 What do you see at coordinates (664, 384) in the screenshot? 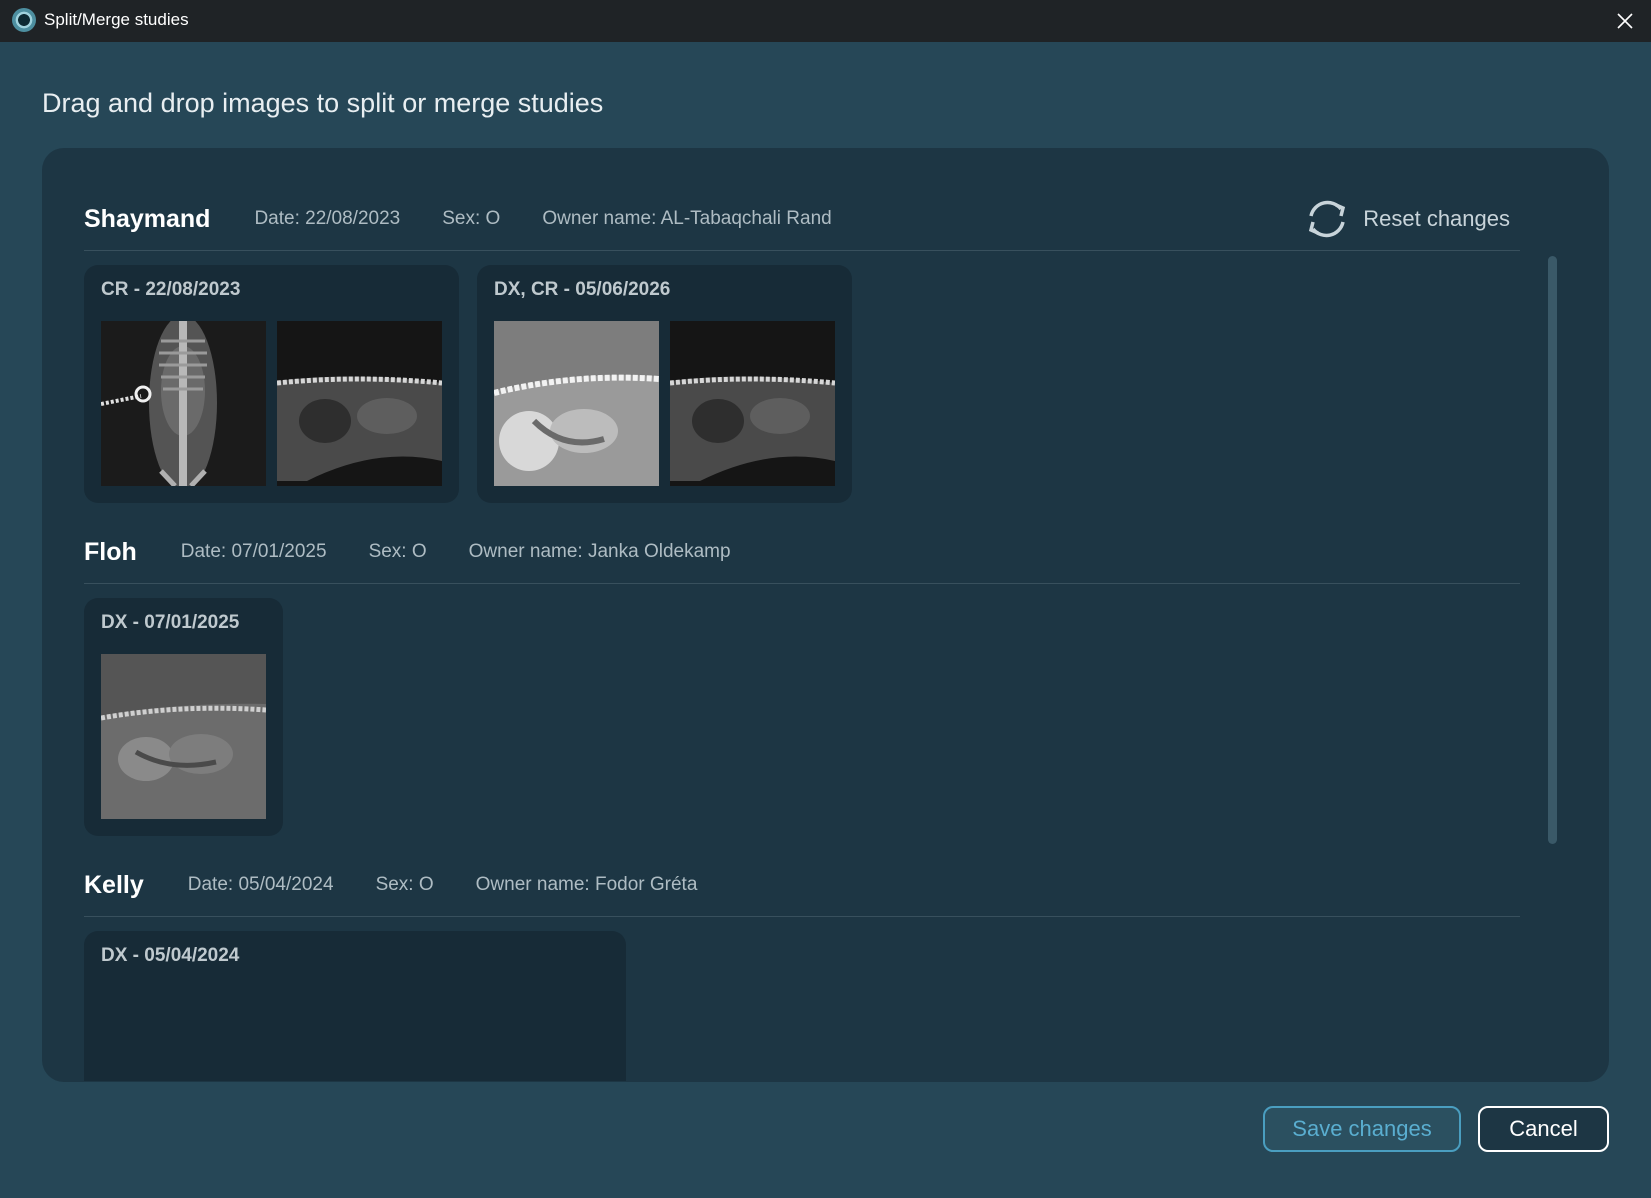
I see `study-card: DX, CR - 05/06/2026` at bounding box center [664, 384].